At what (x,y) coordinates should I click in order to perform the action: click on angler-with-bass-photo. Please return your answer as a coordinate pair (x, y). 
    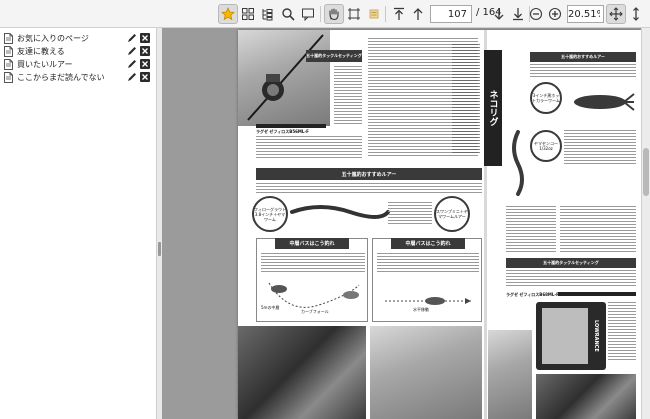
    Looking at the image, I should click on (302, 372).